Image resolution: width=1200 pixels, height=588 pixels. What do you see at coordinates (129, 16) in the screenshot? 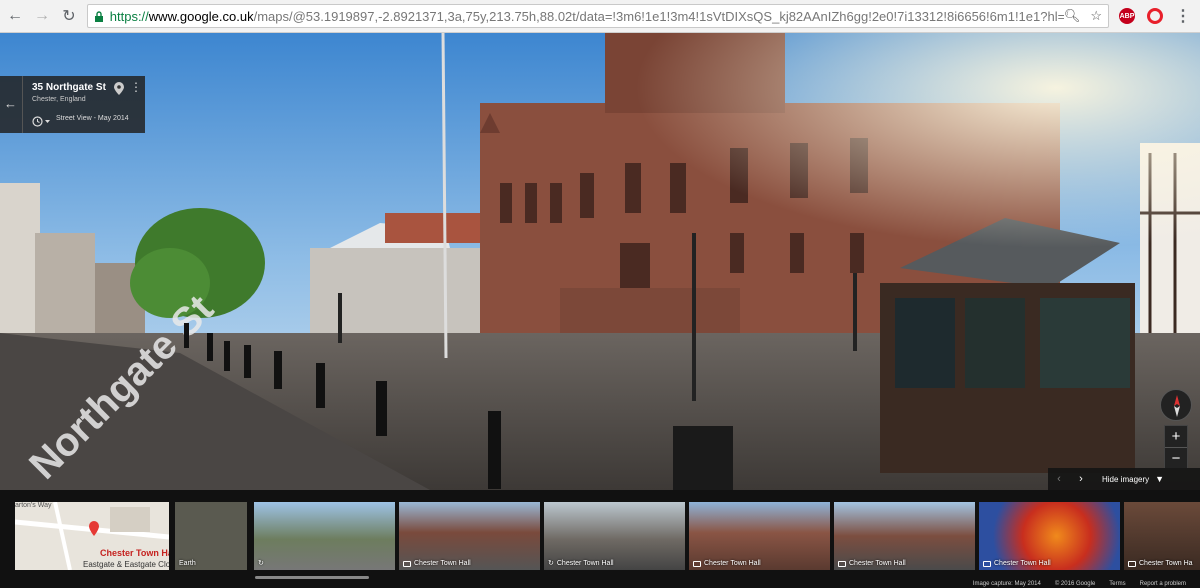
I see `url-scheme: https://` at bounding box center [129, 16].